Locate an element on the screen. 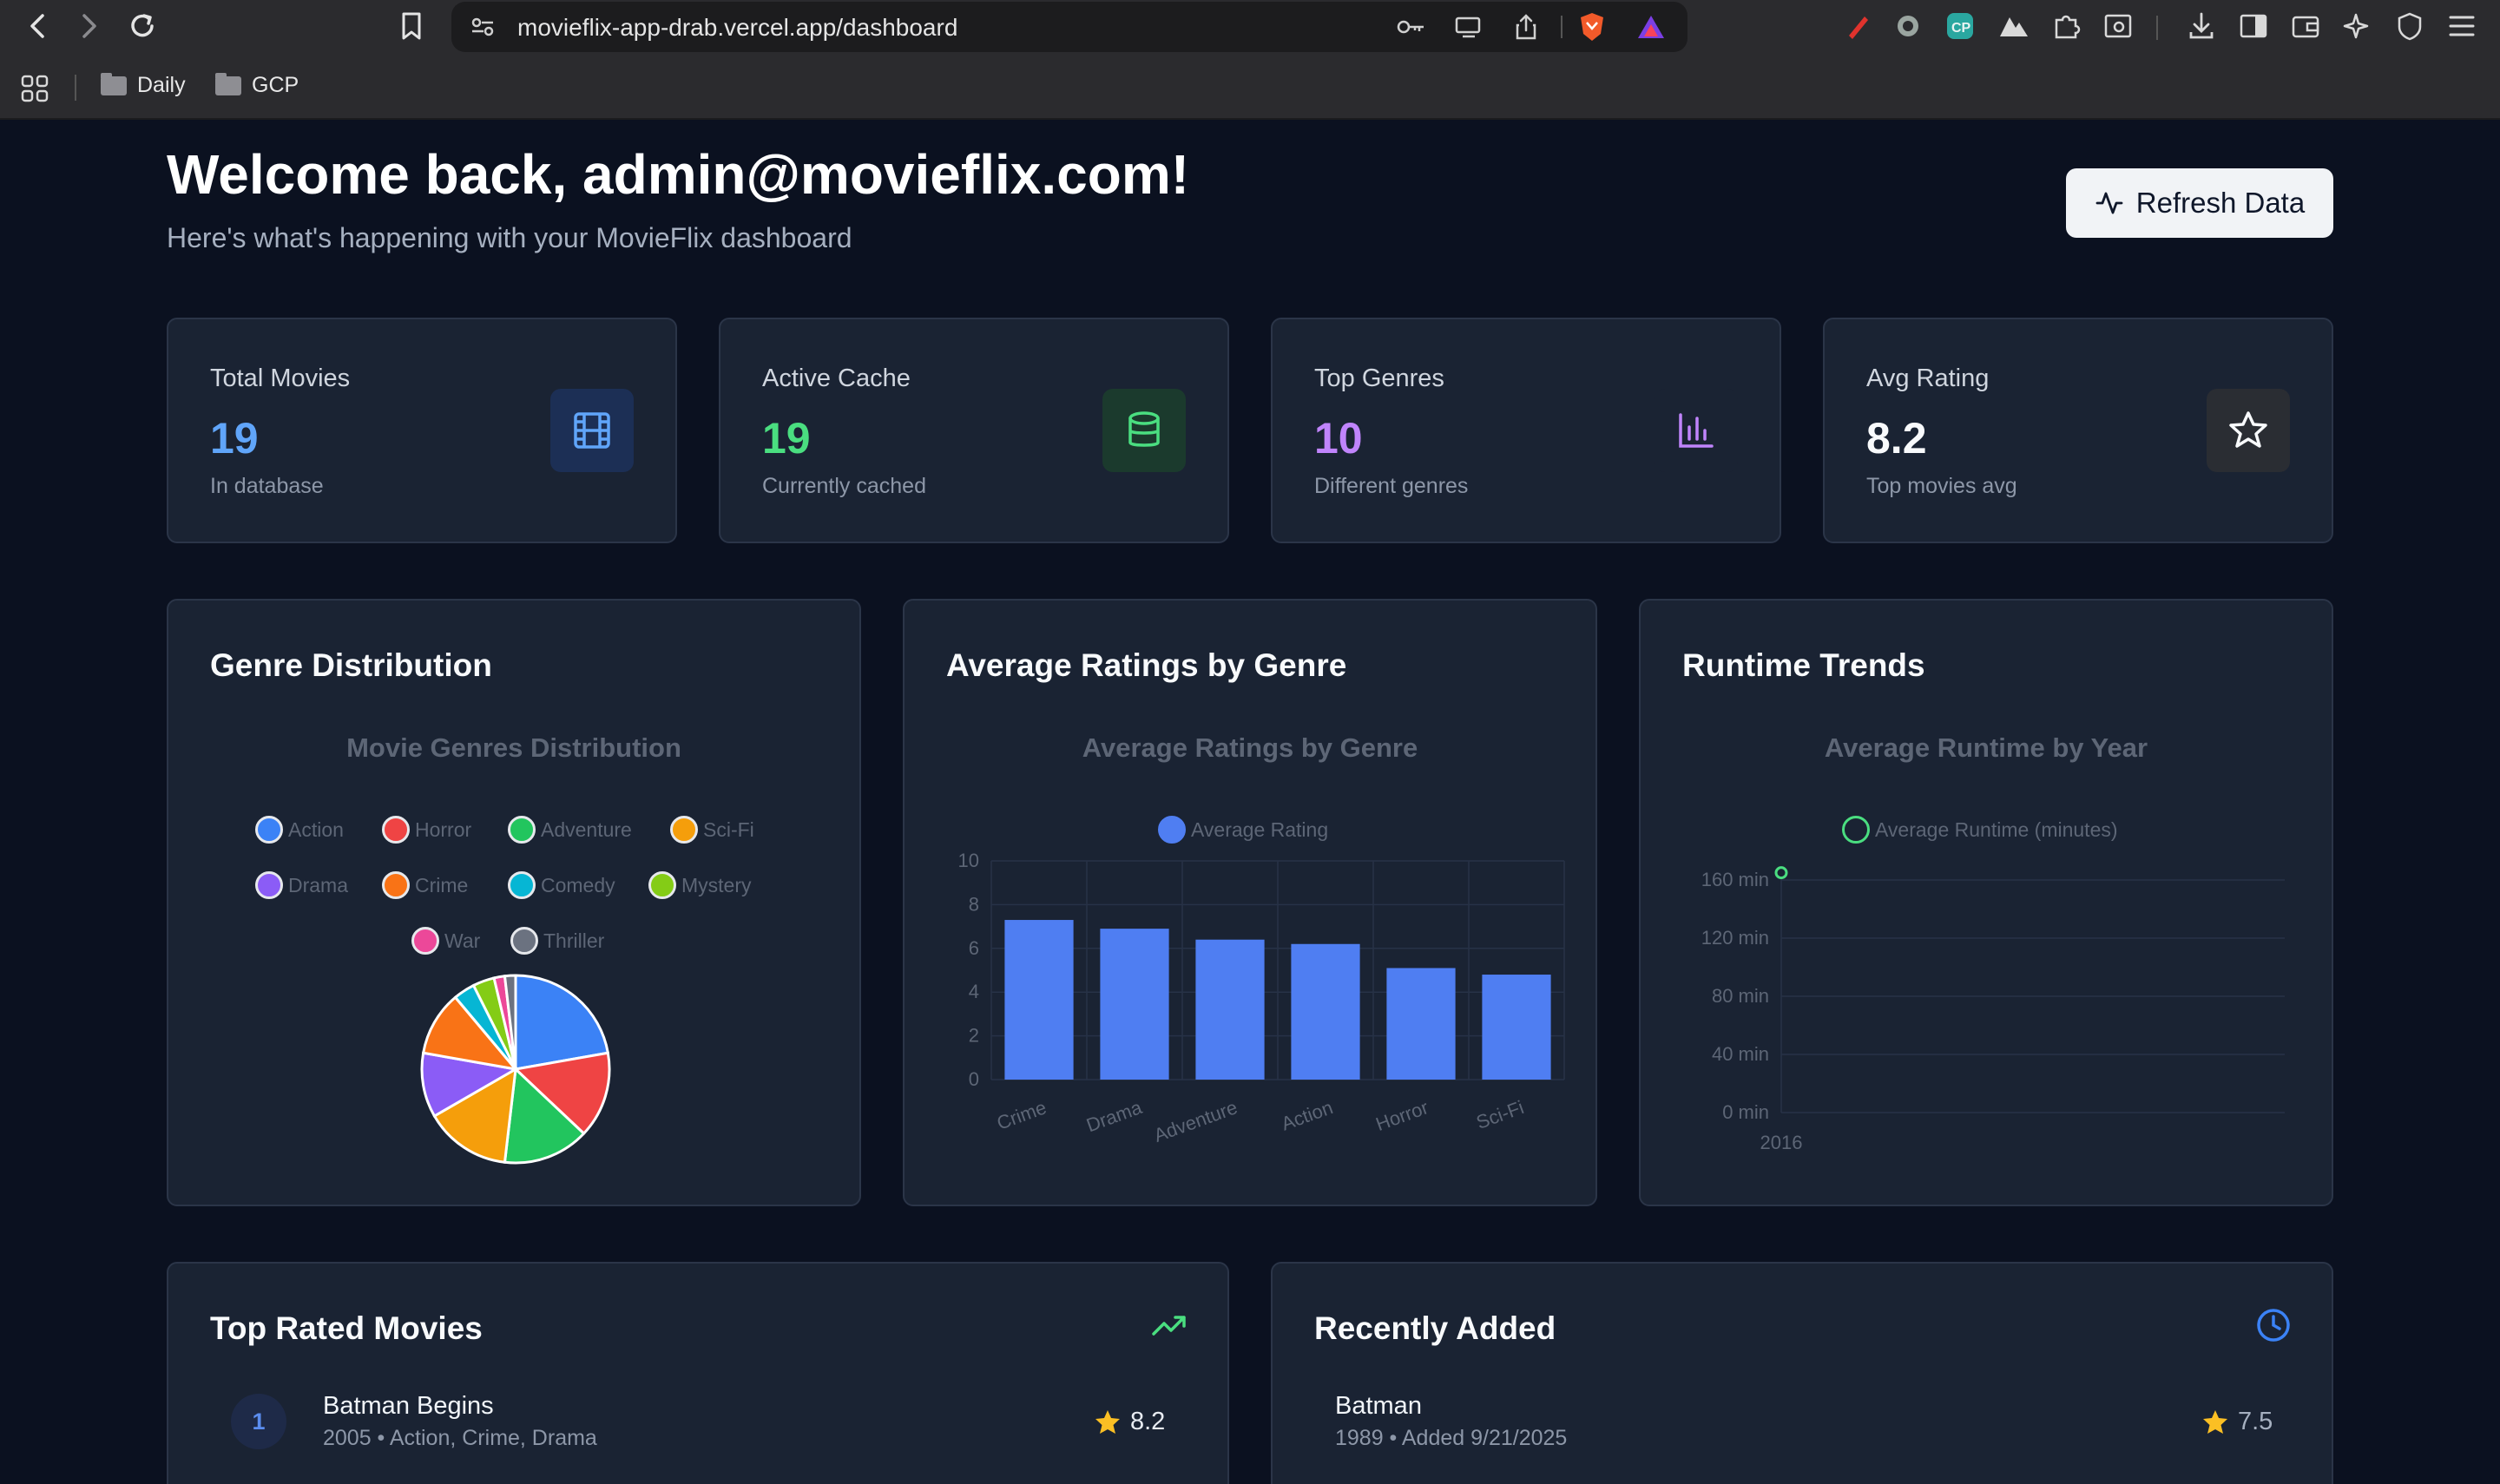  extension-recycle-icon is located at coordinates (1908, 26).